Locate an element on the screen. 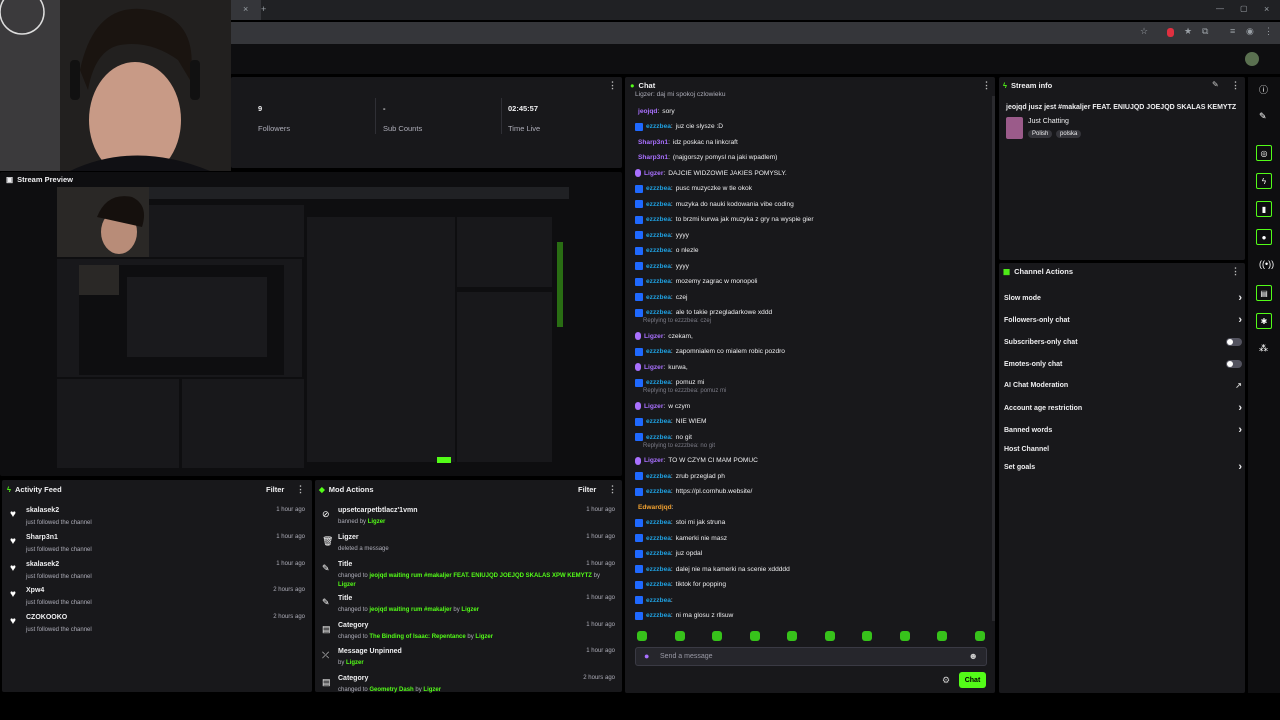 This screenshot has width=1280, height=720. channel-action-item: Slow mode › is located at coordinates (1123, 298).